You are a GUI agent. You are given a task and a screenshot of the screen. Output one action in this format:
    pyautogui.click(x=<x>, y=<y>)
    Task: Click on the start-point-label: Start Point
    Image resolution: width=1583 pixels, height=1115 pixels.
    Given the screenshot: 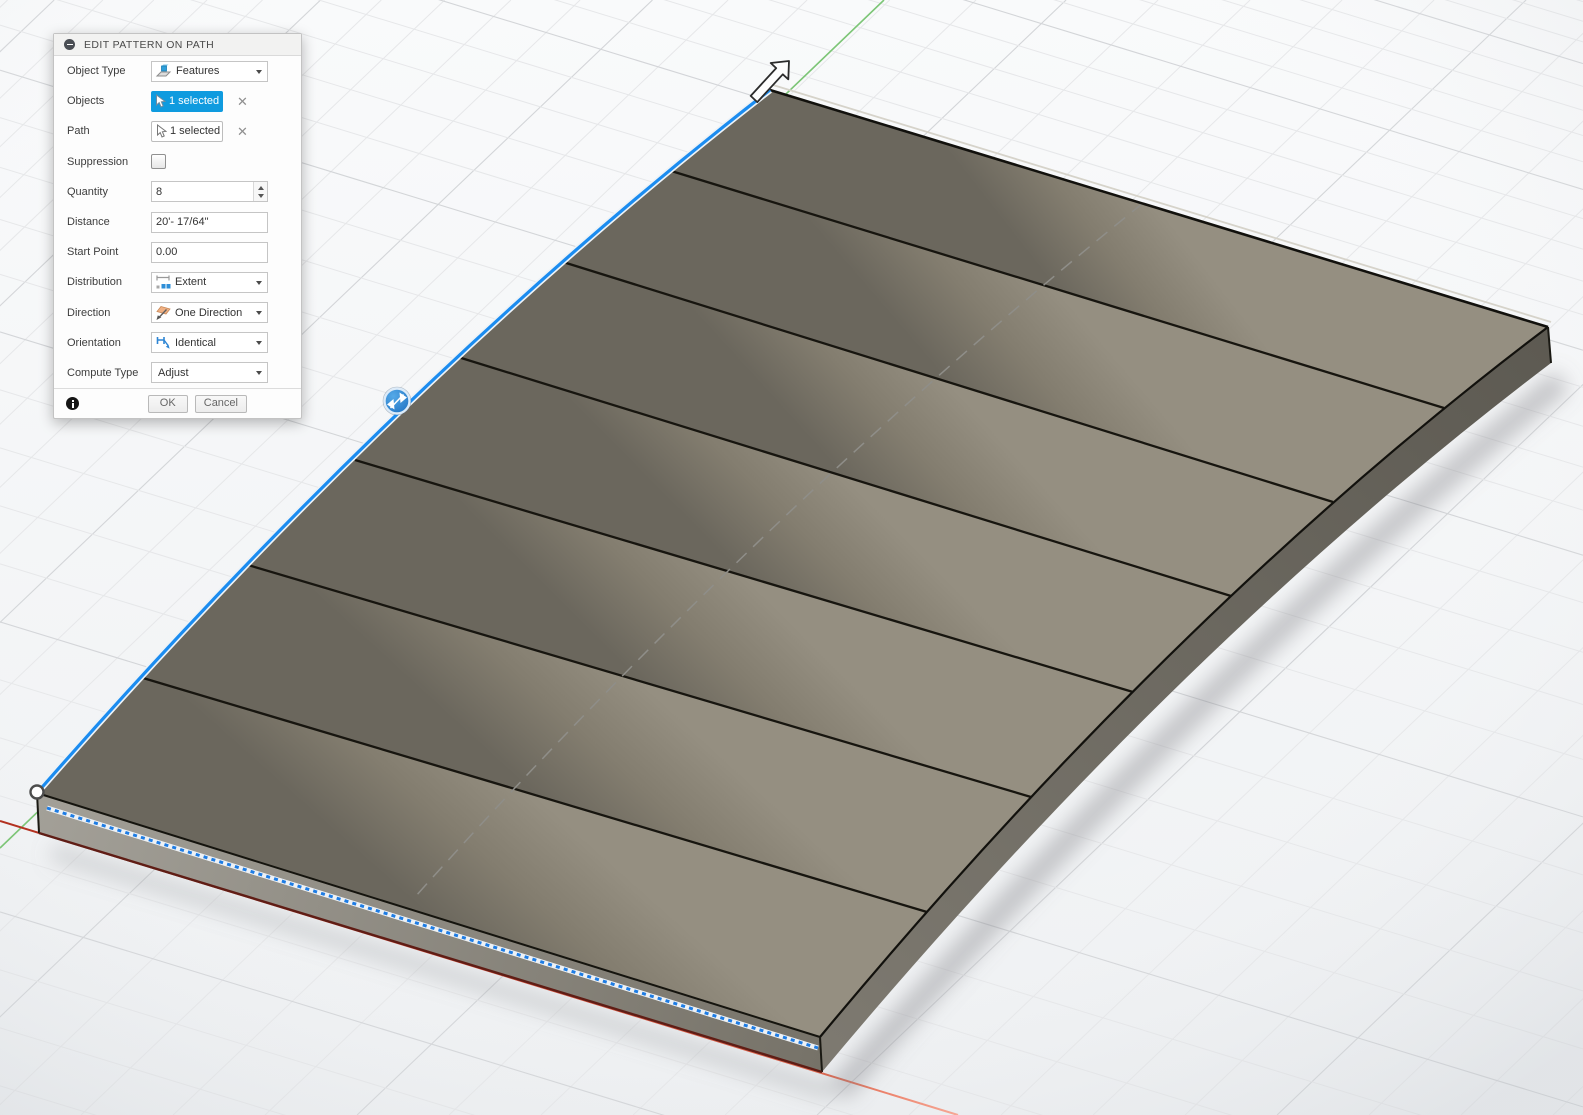 What is the action you would take?
    pyautogui.click(x=93, y=252)
    